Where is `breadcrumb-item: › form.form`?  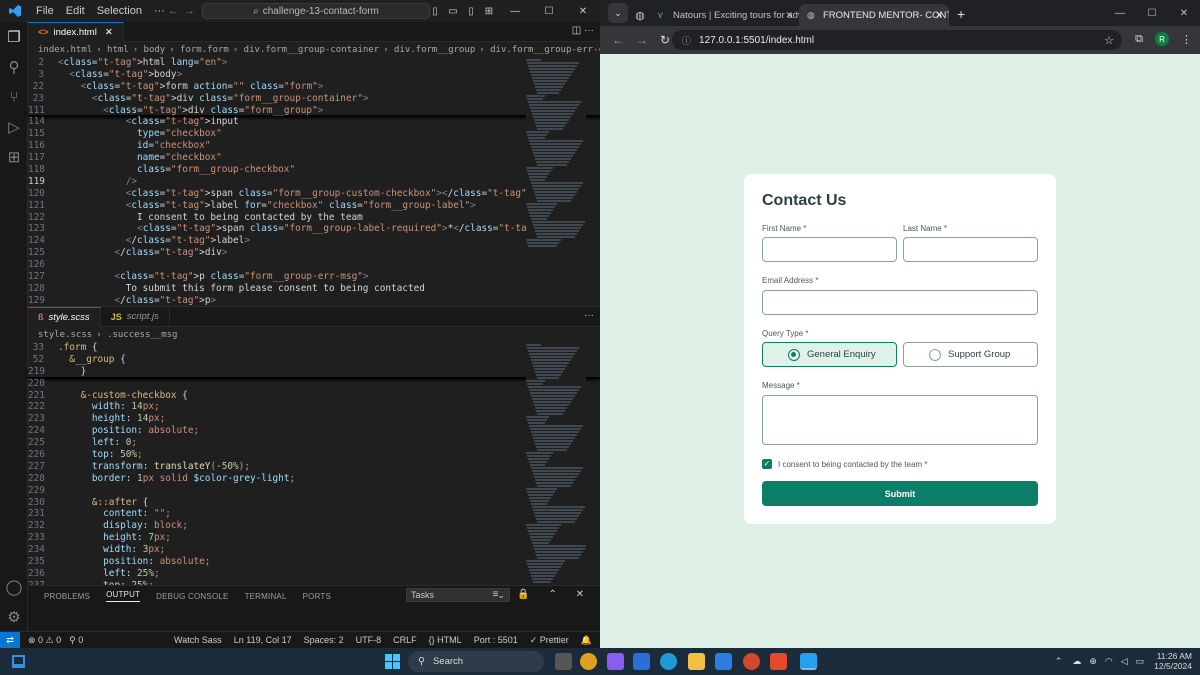 breadcrumb-item: › form.form is located at coordinates (199, 50).